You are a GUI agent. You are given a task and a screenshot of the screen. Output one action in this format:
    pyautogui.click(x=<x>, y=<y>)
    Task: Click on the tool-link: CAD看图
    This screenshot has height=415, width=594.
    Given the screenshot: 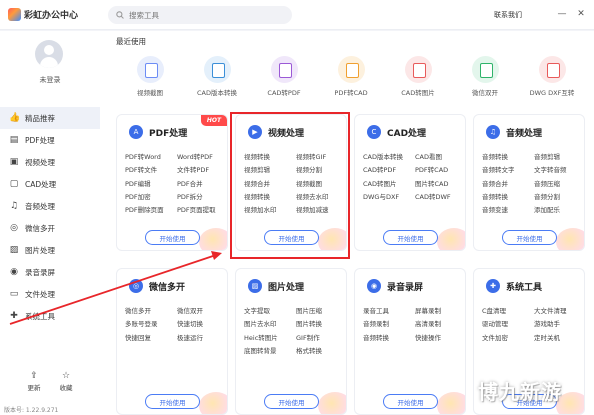 What is the action you would take?
    pyautogui.click(x=439, y=156)
    